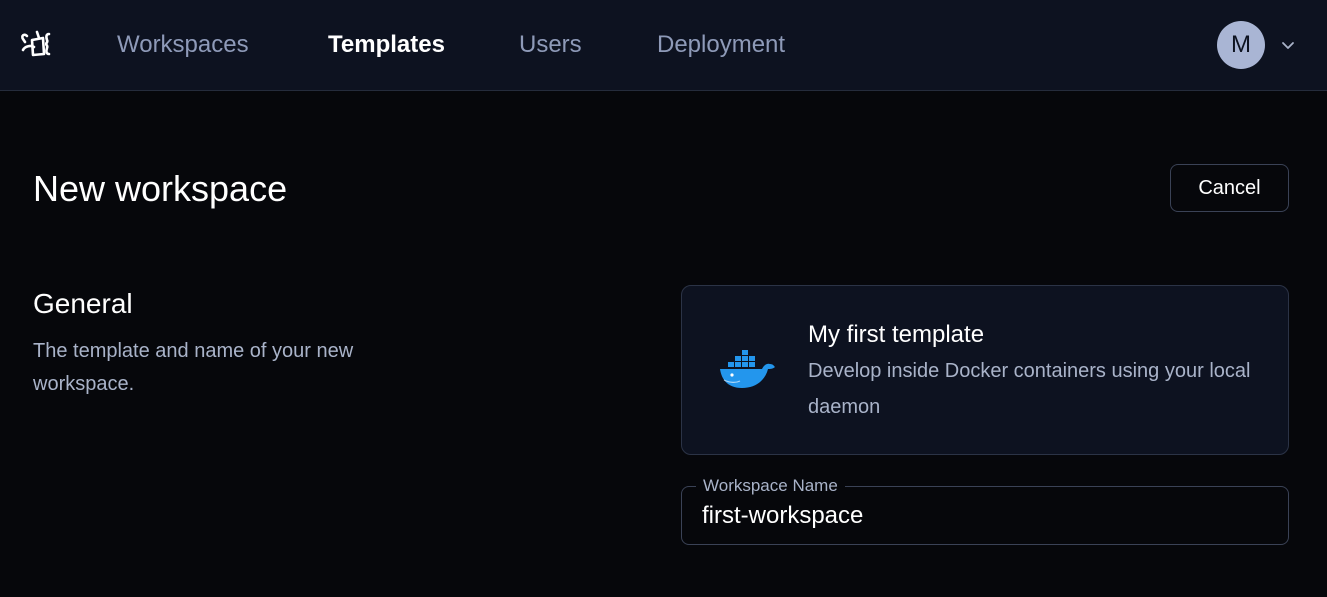  What do you see at coordinates (550, 45) in the screenshot?
I see `nav-item-users: Users` at bounding box center [550, 45].